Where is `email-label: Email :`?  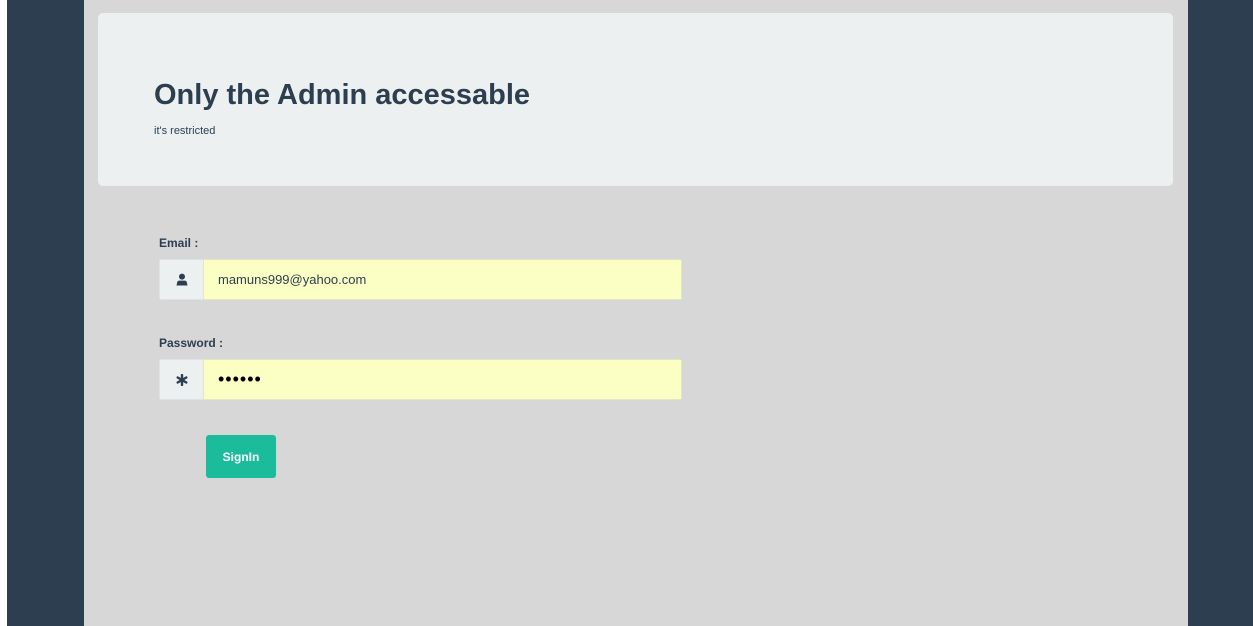 email-label: Email : is located at coordinates (179, 243).